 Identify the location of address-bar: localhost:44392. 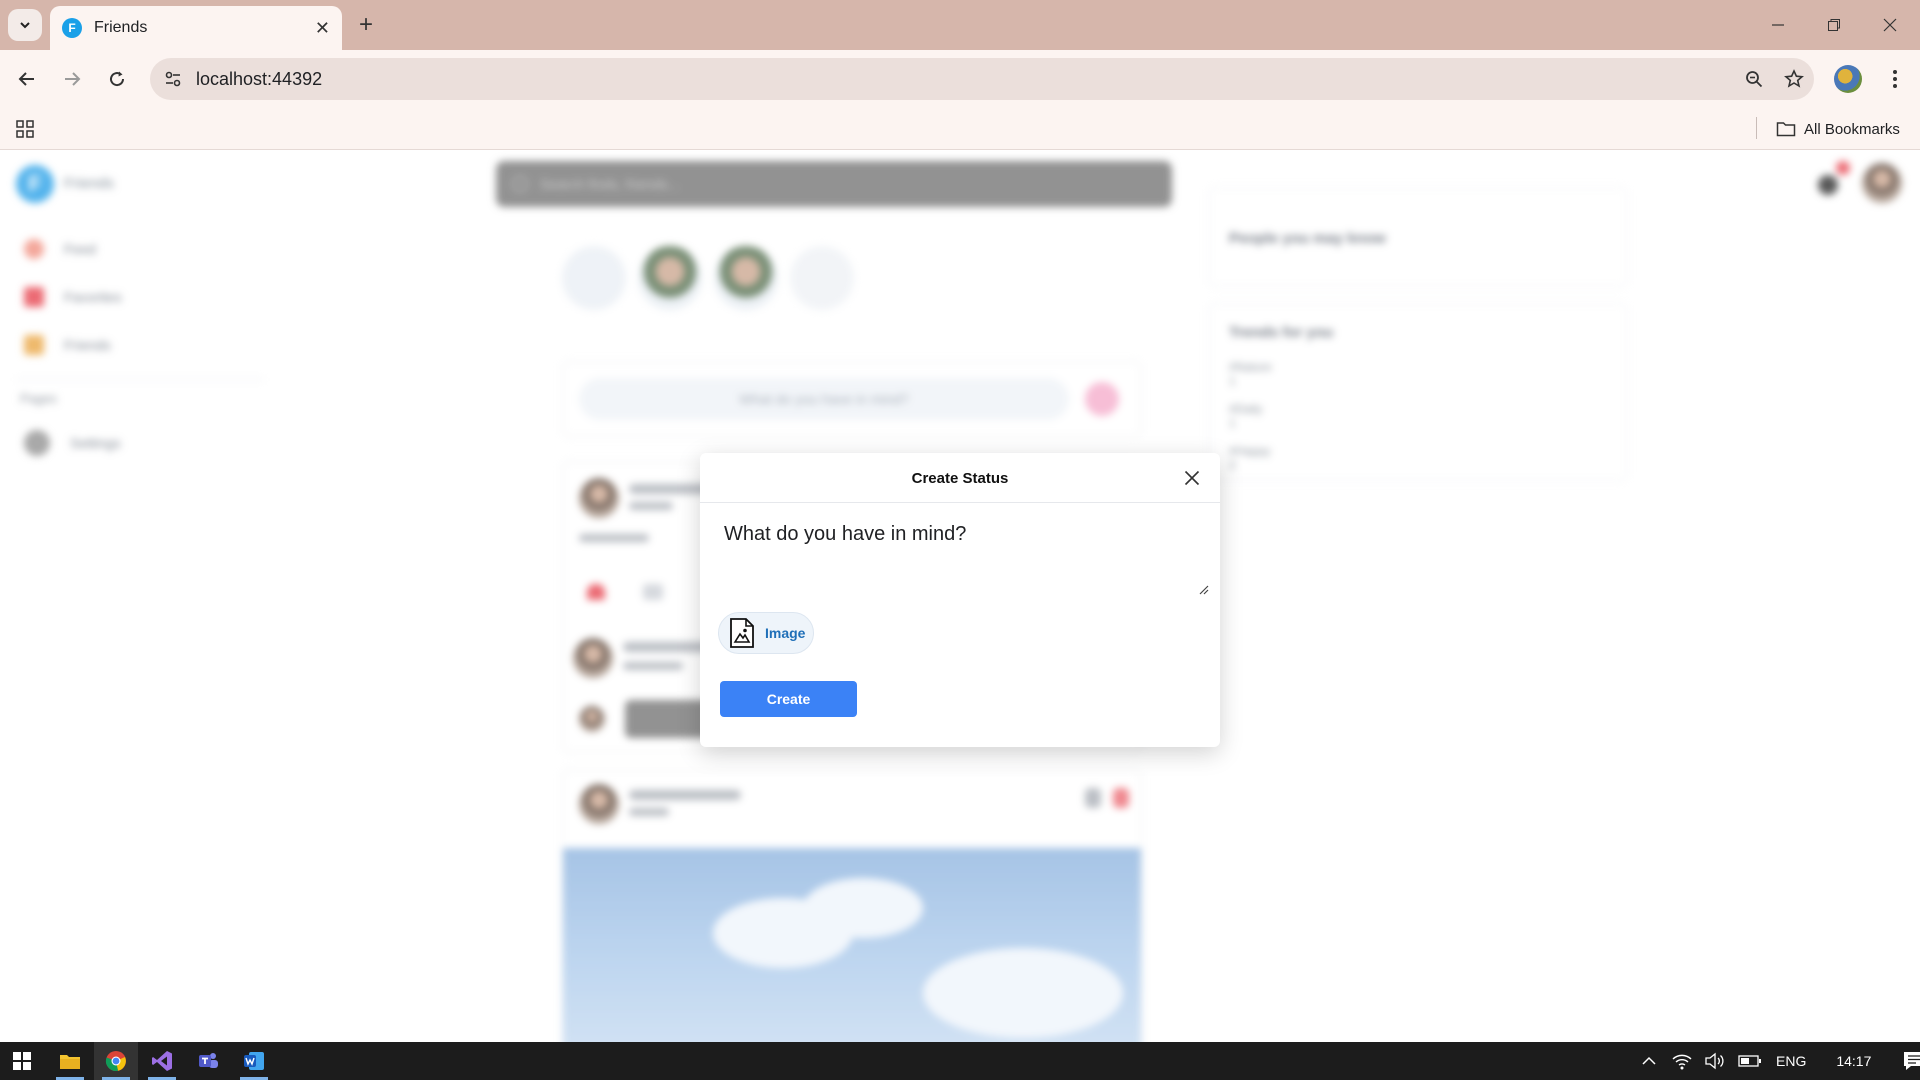
(982, 79).